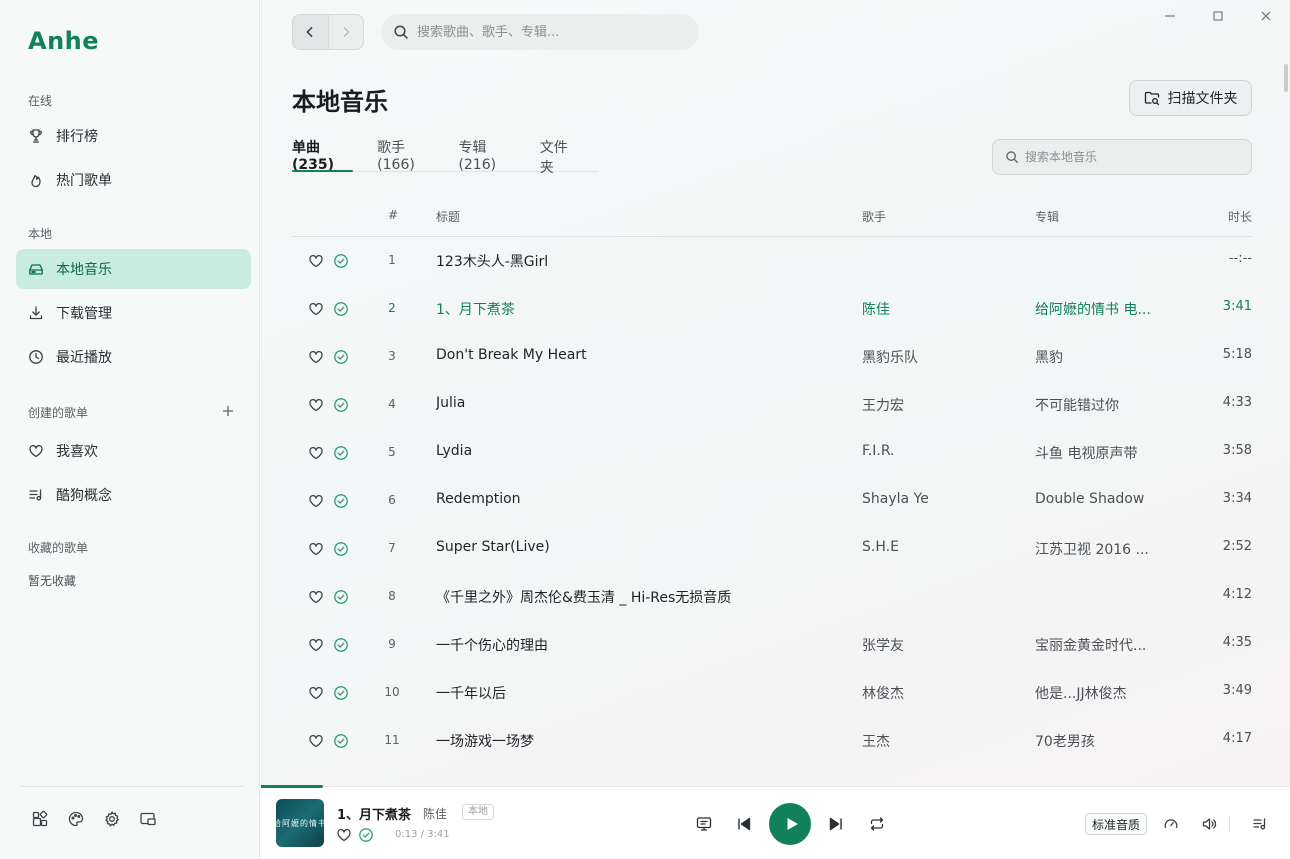  What do you see at coordinates (772, 405) in the screenshot?
I see `table-row: 4 Julia 王力宏 不可能错过你 4:33` at bounding box center [772, 405].